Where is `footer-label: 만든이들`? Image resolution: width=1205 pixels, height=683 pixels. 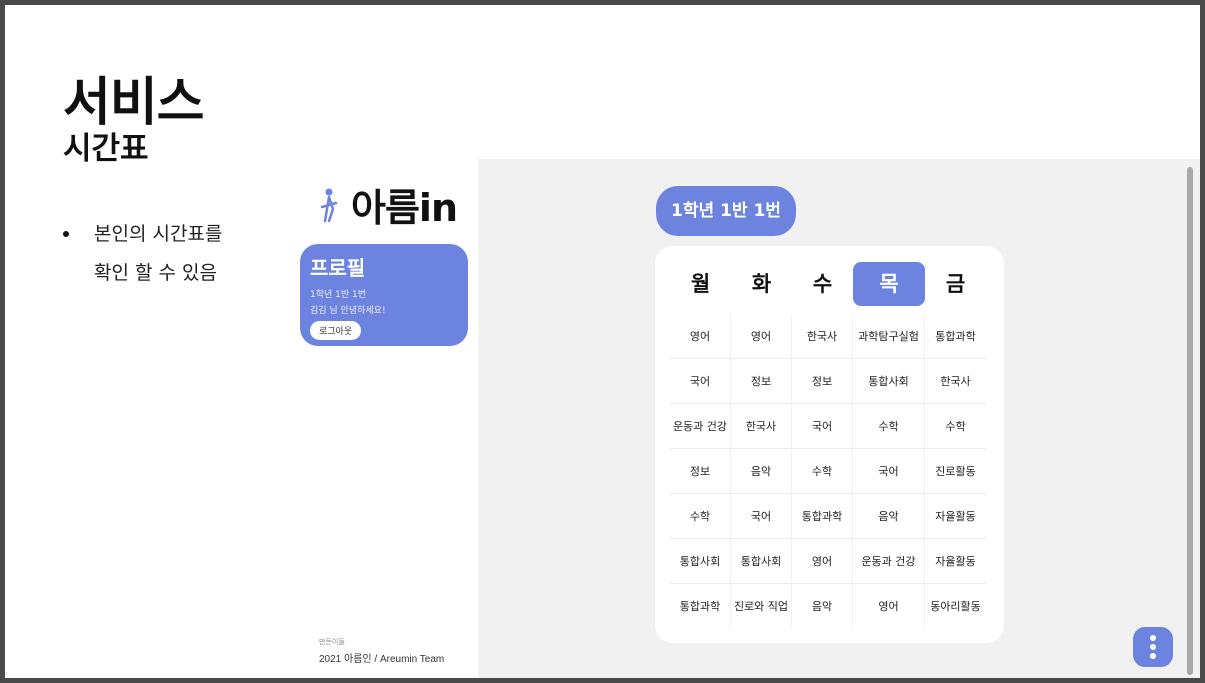 footer-label: 만든이들 is located at coordinates (332, 642).